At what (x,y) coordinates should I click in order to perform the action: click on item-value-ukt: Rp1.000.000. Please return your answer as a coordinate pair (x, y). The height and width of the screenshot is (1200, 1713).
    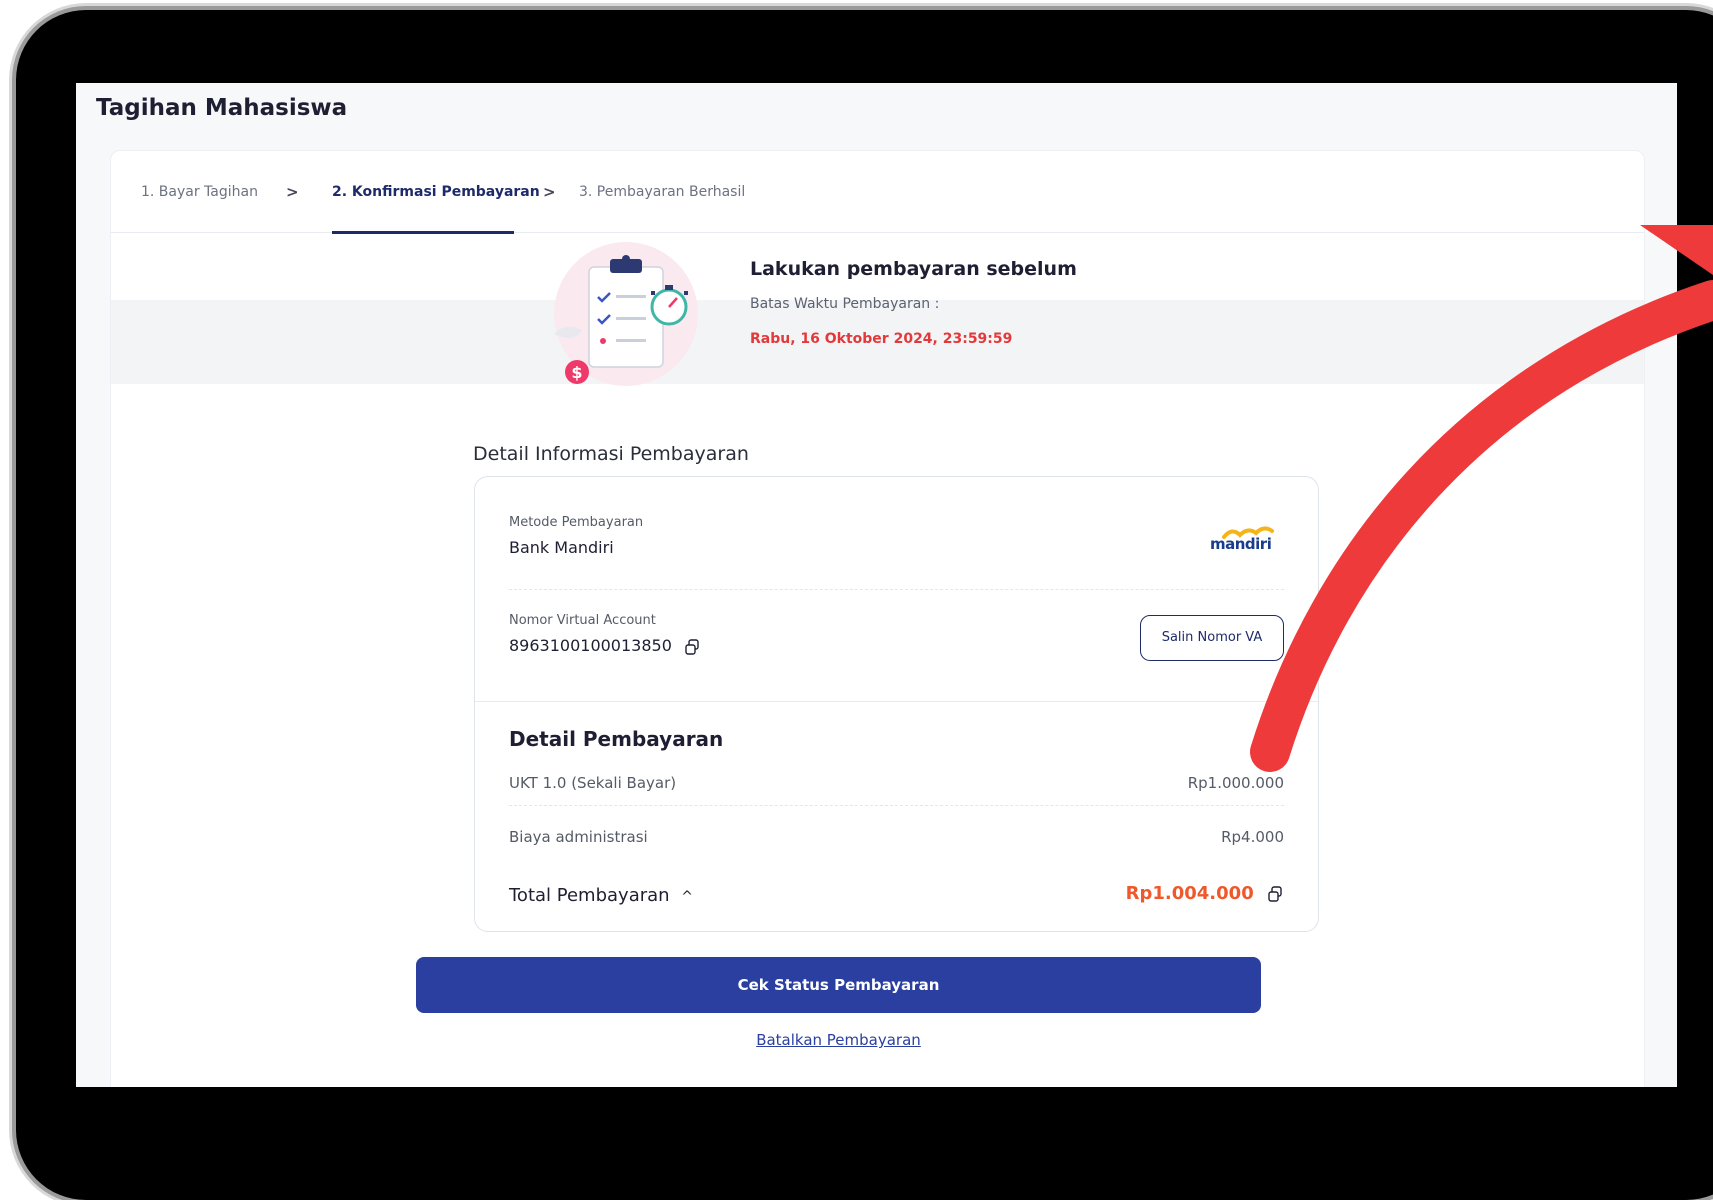
    Looking at the image, I should click on (1235, 783).